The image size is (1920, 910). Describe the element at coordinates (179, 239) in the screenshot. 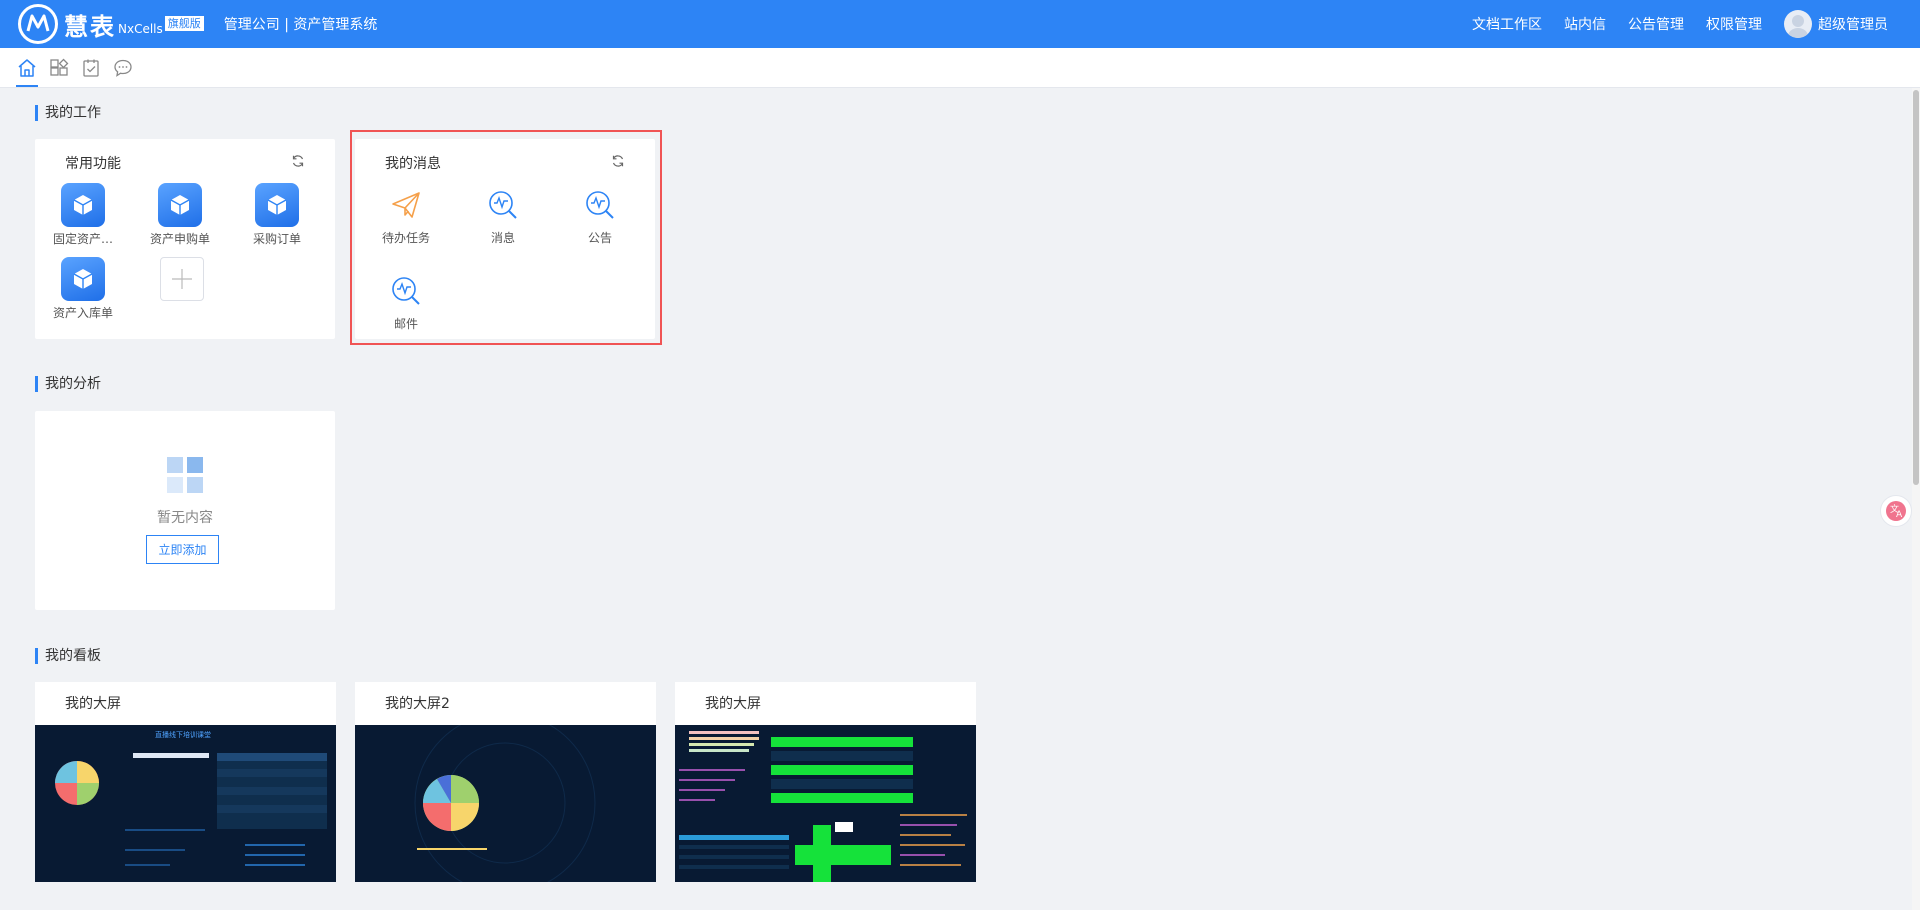

I see `function-label: 资产申购单` at that location.